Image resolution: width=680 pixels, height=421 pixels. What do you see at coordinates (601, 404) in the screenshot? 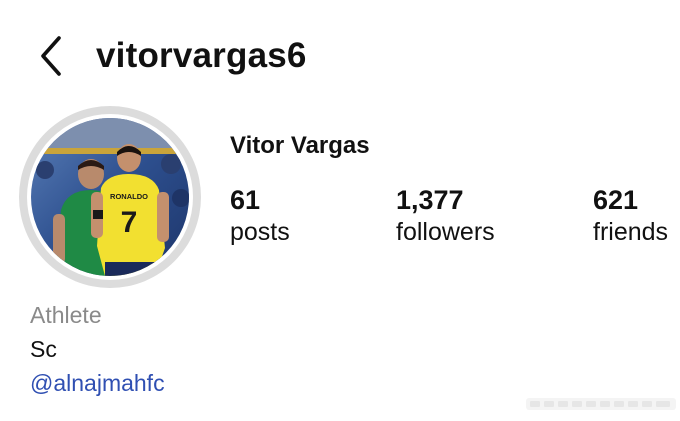
I see `watermark-logo` at bounding box center [601, 404].